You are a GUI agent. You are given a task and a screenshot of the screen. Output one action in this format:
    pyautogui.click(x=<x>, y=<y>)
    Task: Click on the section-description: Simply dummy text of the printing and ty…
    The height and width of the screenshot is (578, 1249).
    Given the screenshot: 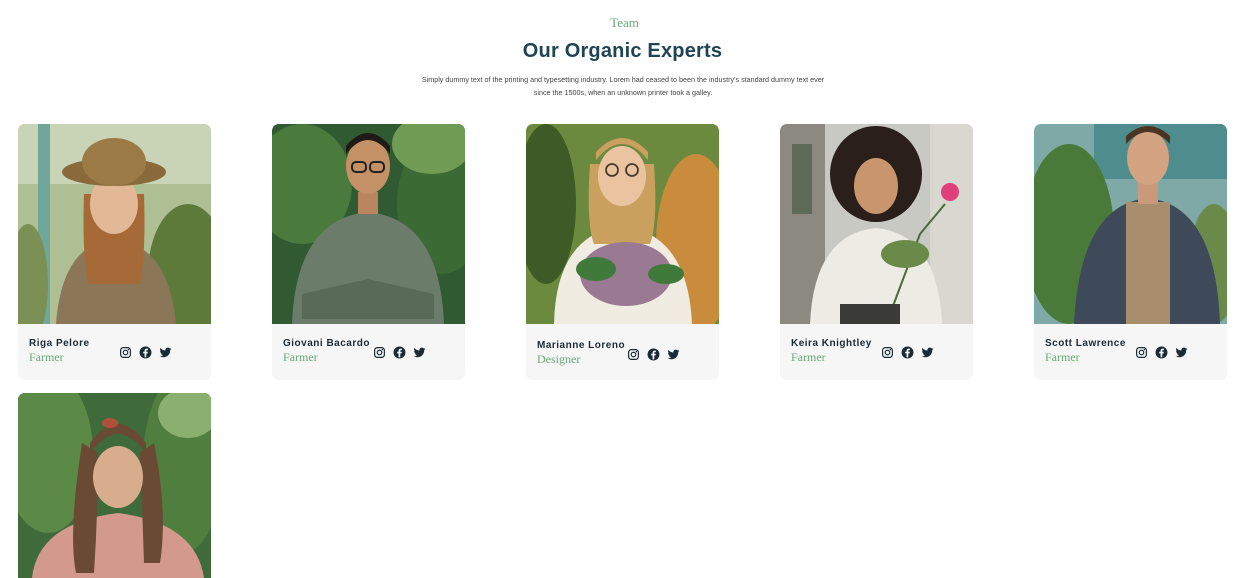 What is the action you would take?
    pyautogui.click(x=623, y=86)
    